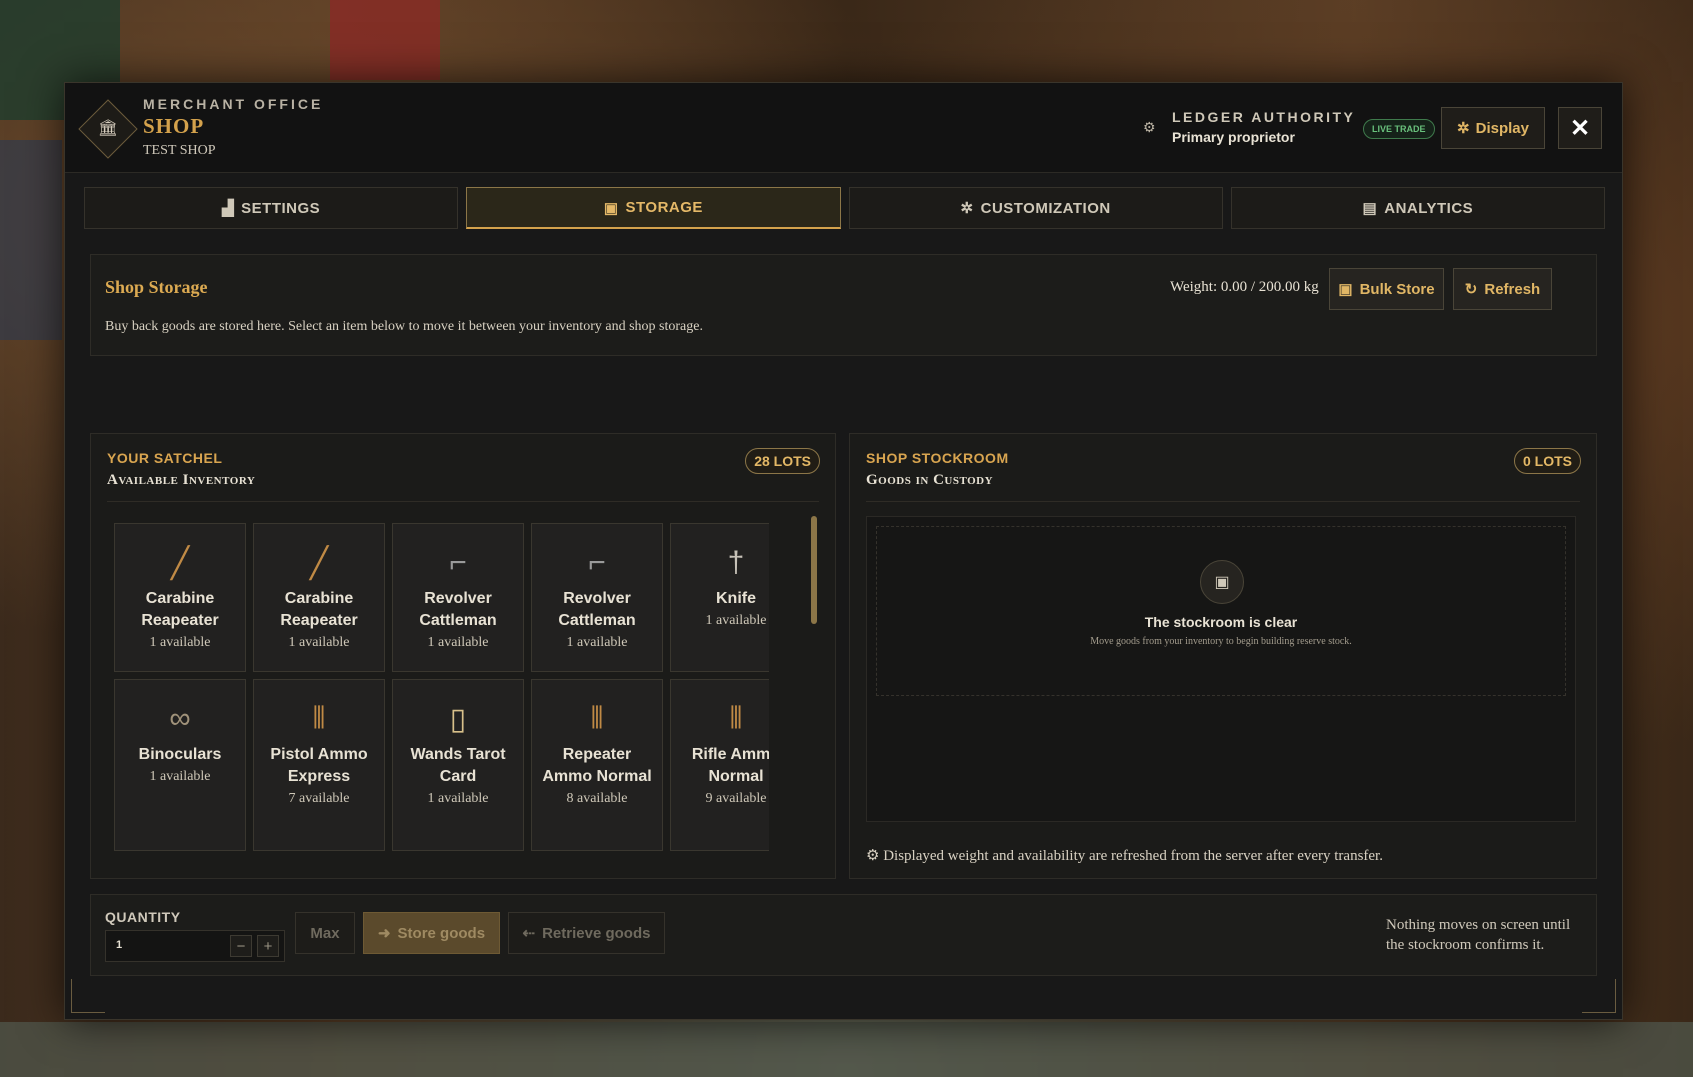  I want to click on tab-label: STORAGE, so click(664, 207).